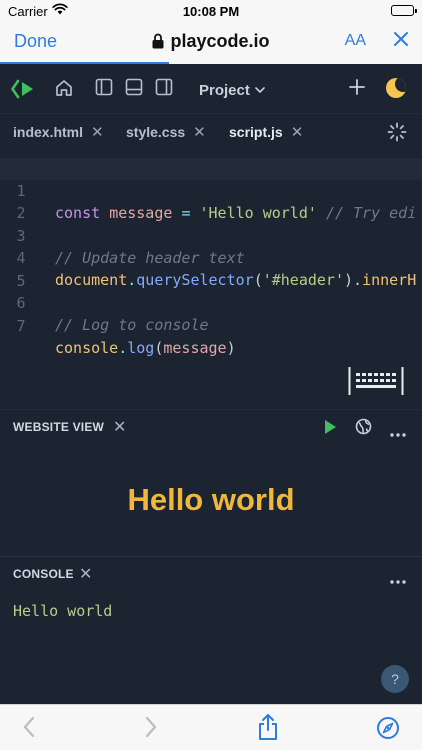 This screenshot has height=750, width=422. What do you see at coordinates (164, 89) in the screenshot?
I see `sidebar-right-icon` at bounding box center [164, 89].